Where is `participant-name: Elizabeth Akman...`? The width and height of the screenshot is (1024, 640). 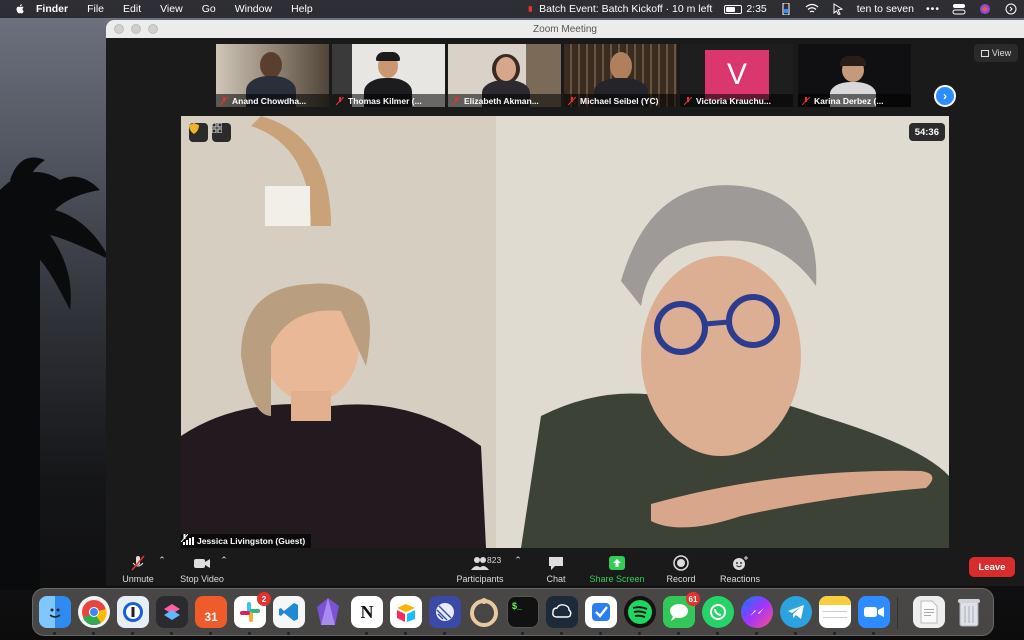
participant-name: Elizabeth Akman... is located at coordinates (501, 100).